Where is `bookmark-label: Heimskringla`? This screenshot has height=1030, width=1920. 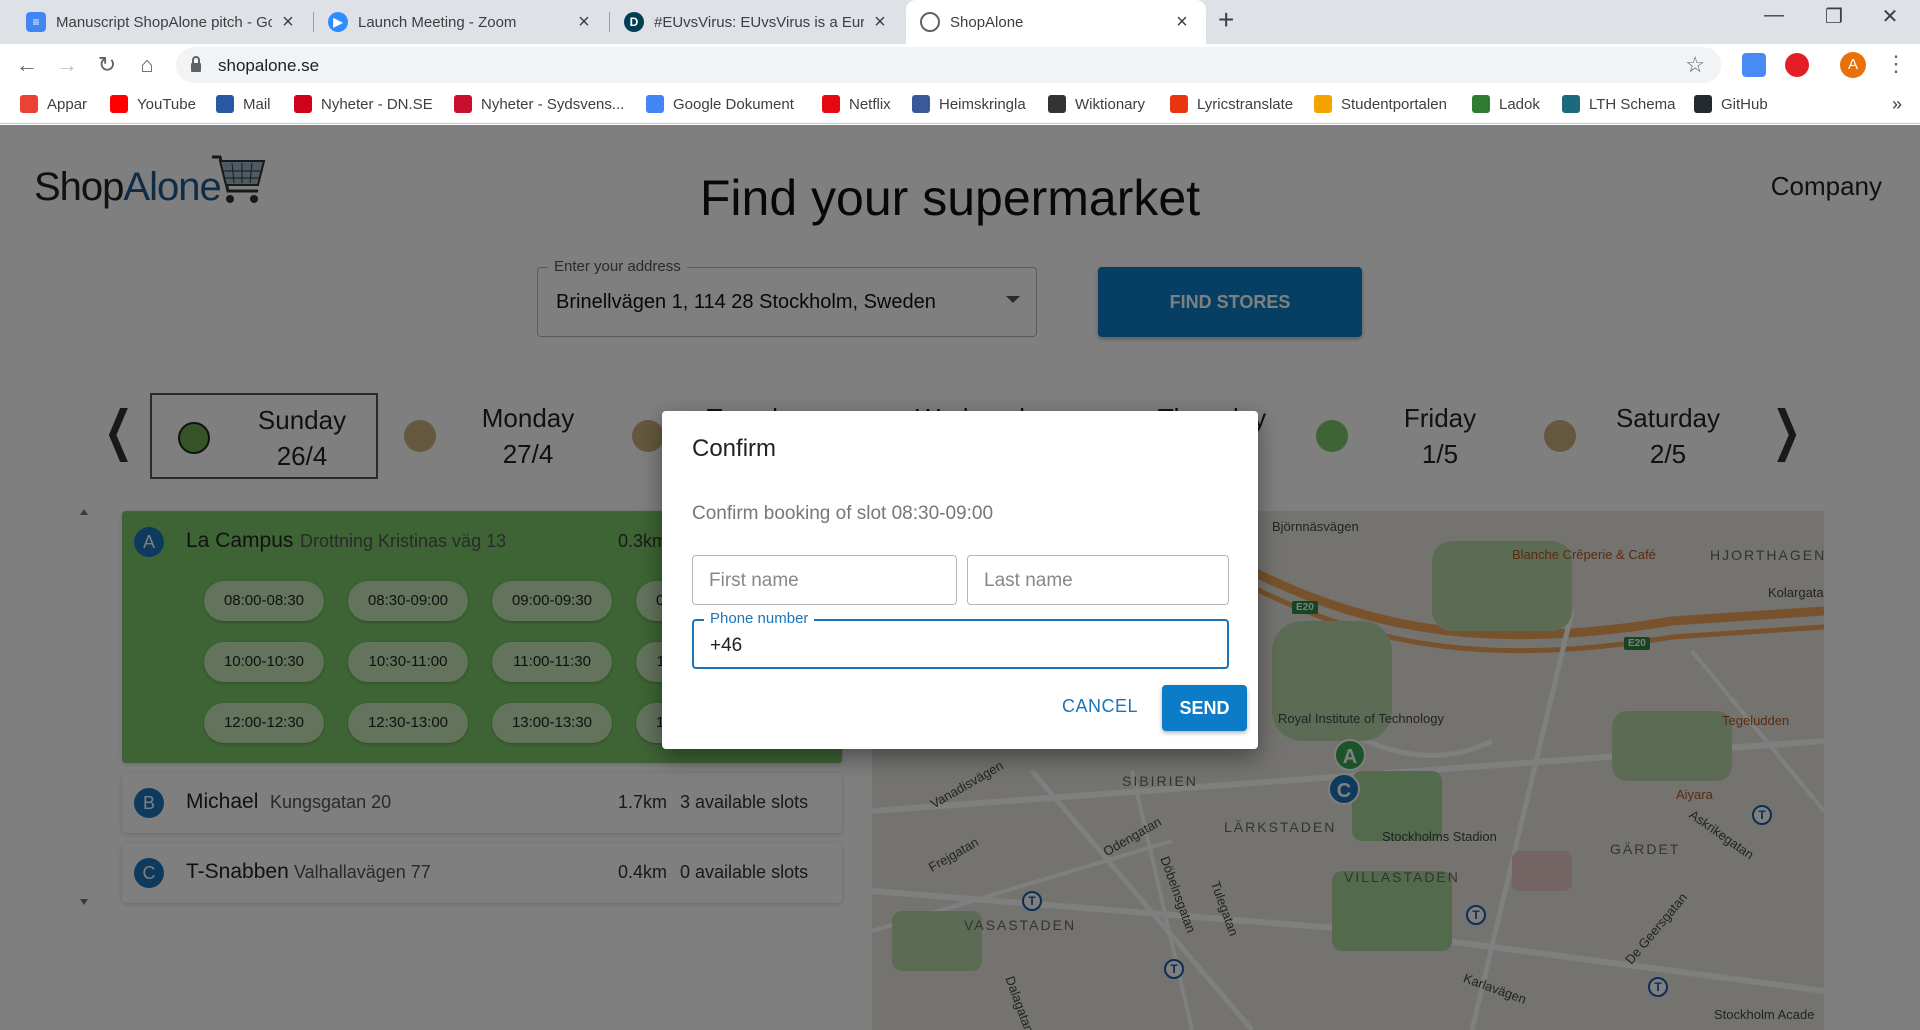 bookmark-label: Heimskringla is located at coordinates (982, 104).